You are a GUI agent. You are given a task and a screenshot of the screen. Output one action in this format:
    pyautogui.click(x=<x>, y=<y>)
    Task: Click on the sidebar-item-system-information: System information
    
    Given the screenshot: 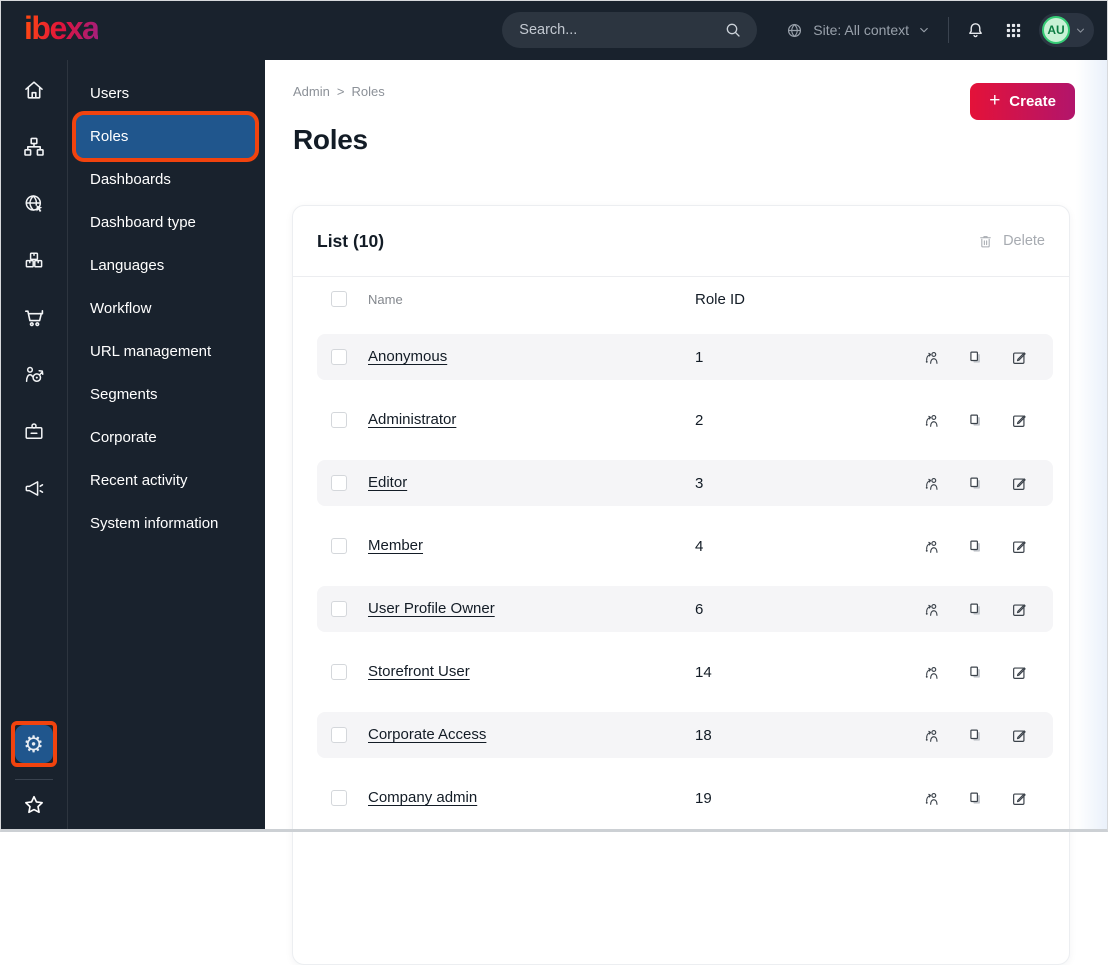 What is the action you would take?
    pyautogui.click(x=166, y=523)
    